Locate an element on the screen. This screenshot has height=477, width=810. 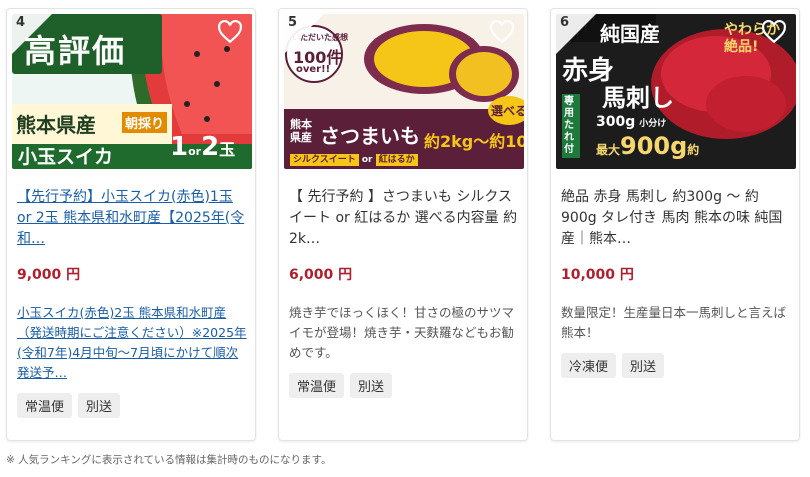
image-approx: 約 is located at coordinates (693, 150).